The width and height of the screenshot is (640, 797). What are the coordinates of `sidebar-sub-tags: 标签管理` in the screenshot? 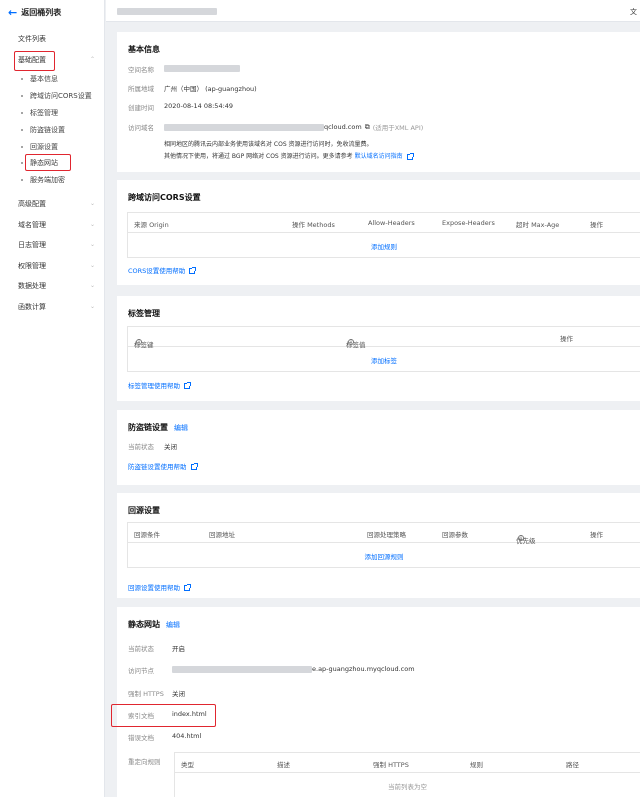 It's located at (39, 113).